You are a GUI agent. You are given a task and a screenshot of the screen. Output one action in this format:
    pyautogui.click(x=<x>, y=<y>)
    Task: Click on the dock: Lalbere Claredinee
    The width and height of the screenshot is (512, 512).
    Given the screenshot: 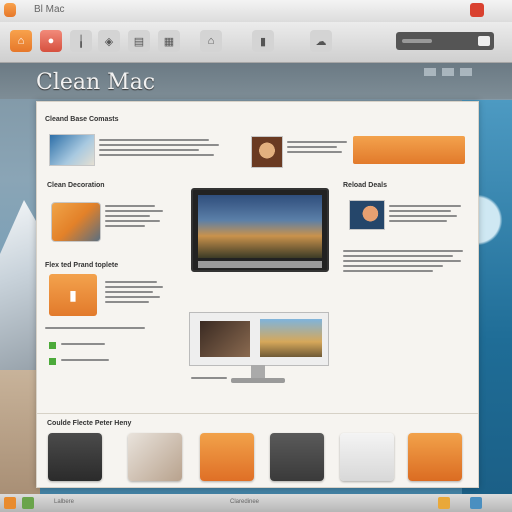 What is the action you would take?
    pyautogui.click(x=256, y=503)
    